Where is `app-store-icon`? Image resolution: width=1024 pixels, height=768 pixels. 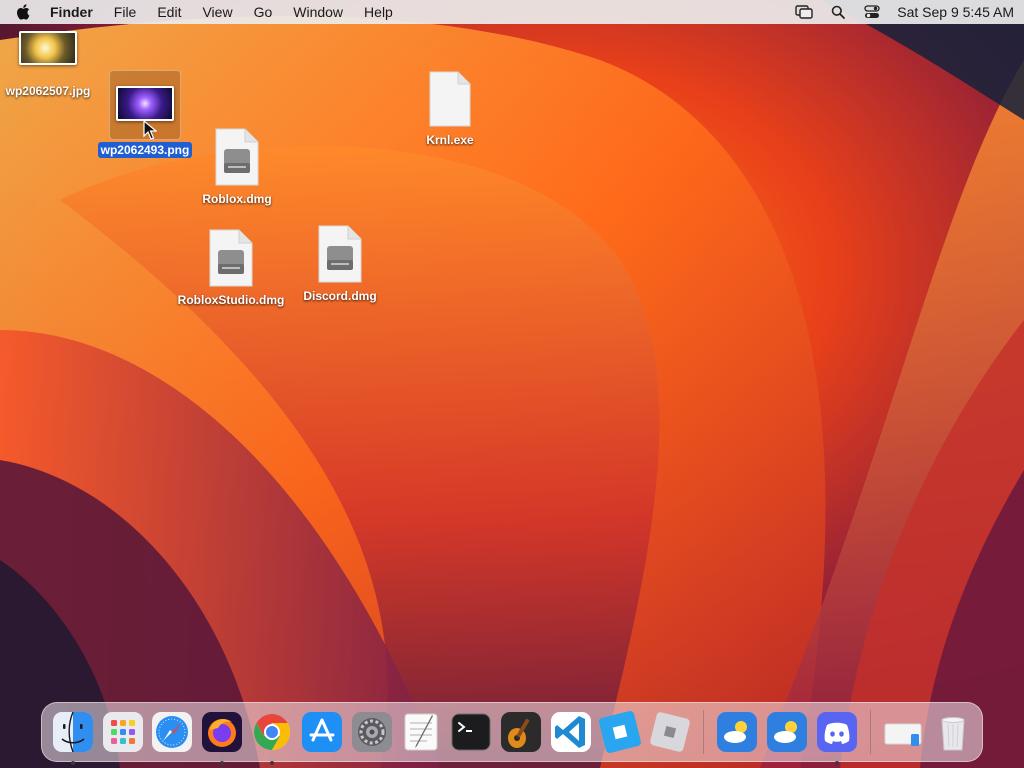
app-store-icon is located at coordinates (321, 732).